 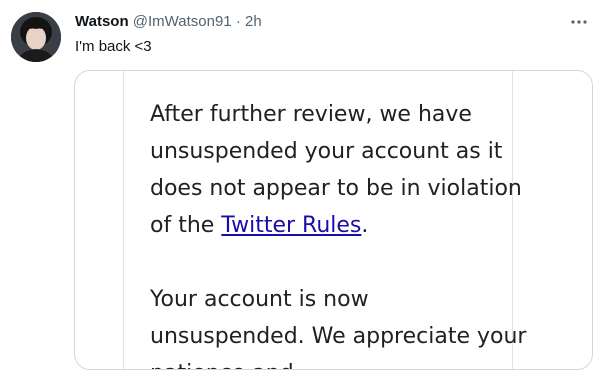 I want to click on more-options-button, so click(x=579, y=22).